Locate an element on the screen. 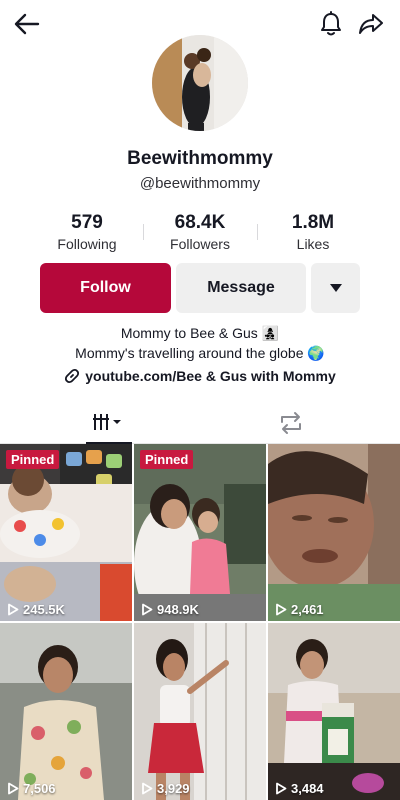 The image size is (400, 800). tab-videos is located at coordinates (109, 423).